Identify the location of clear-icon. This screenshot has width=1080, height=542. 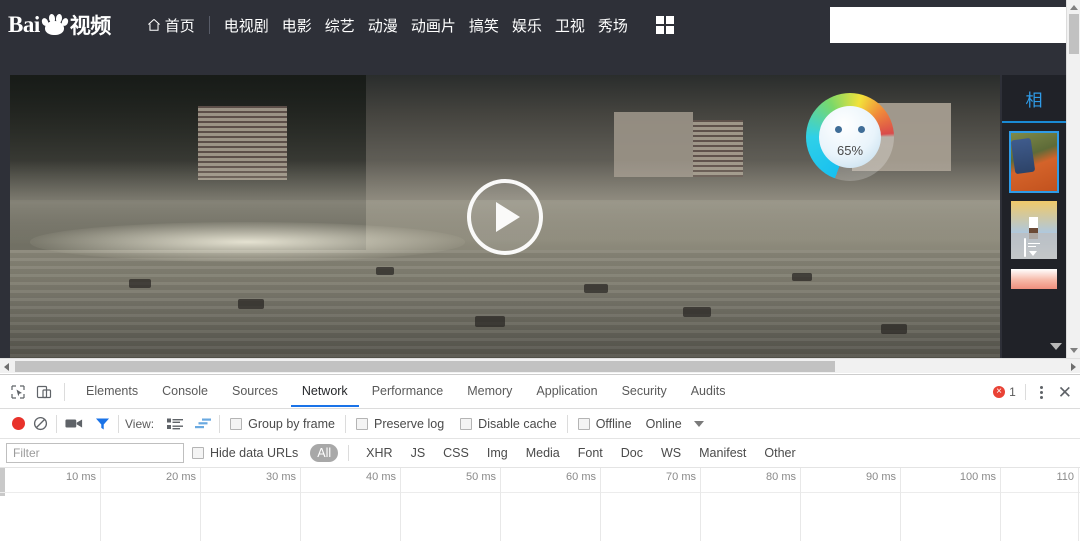
(40, 423).